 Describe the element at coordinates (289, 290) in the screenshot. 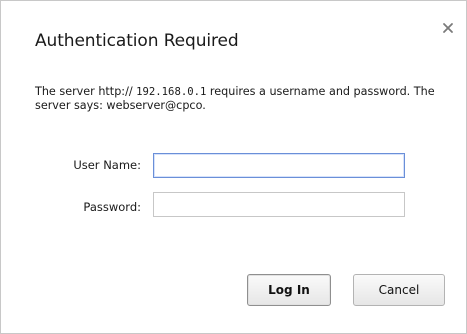

I see `login-button: Log In` at that location.